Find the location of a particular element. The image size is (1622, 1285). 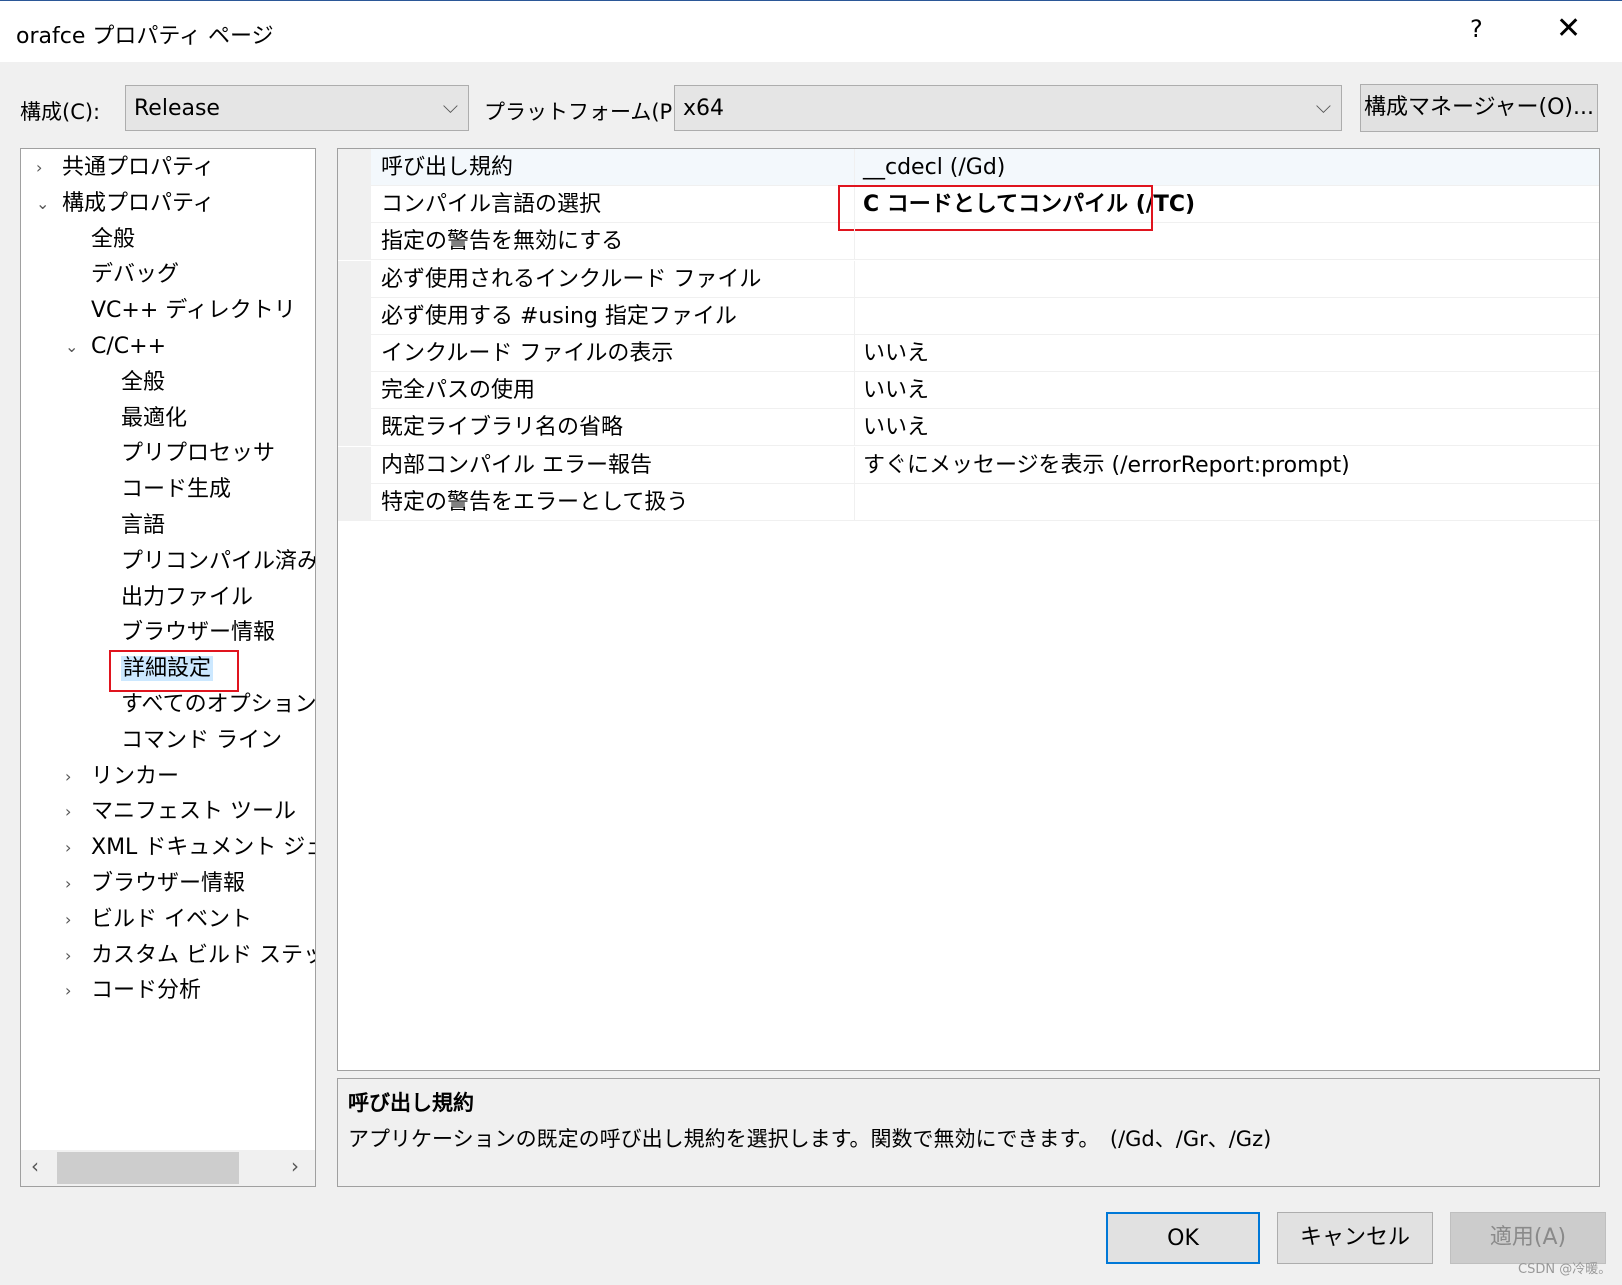

tree-item-label: VC++ ディレクトリ is located at coordinates (193, 311).